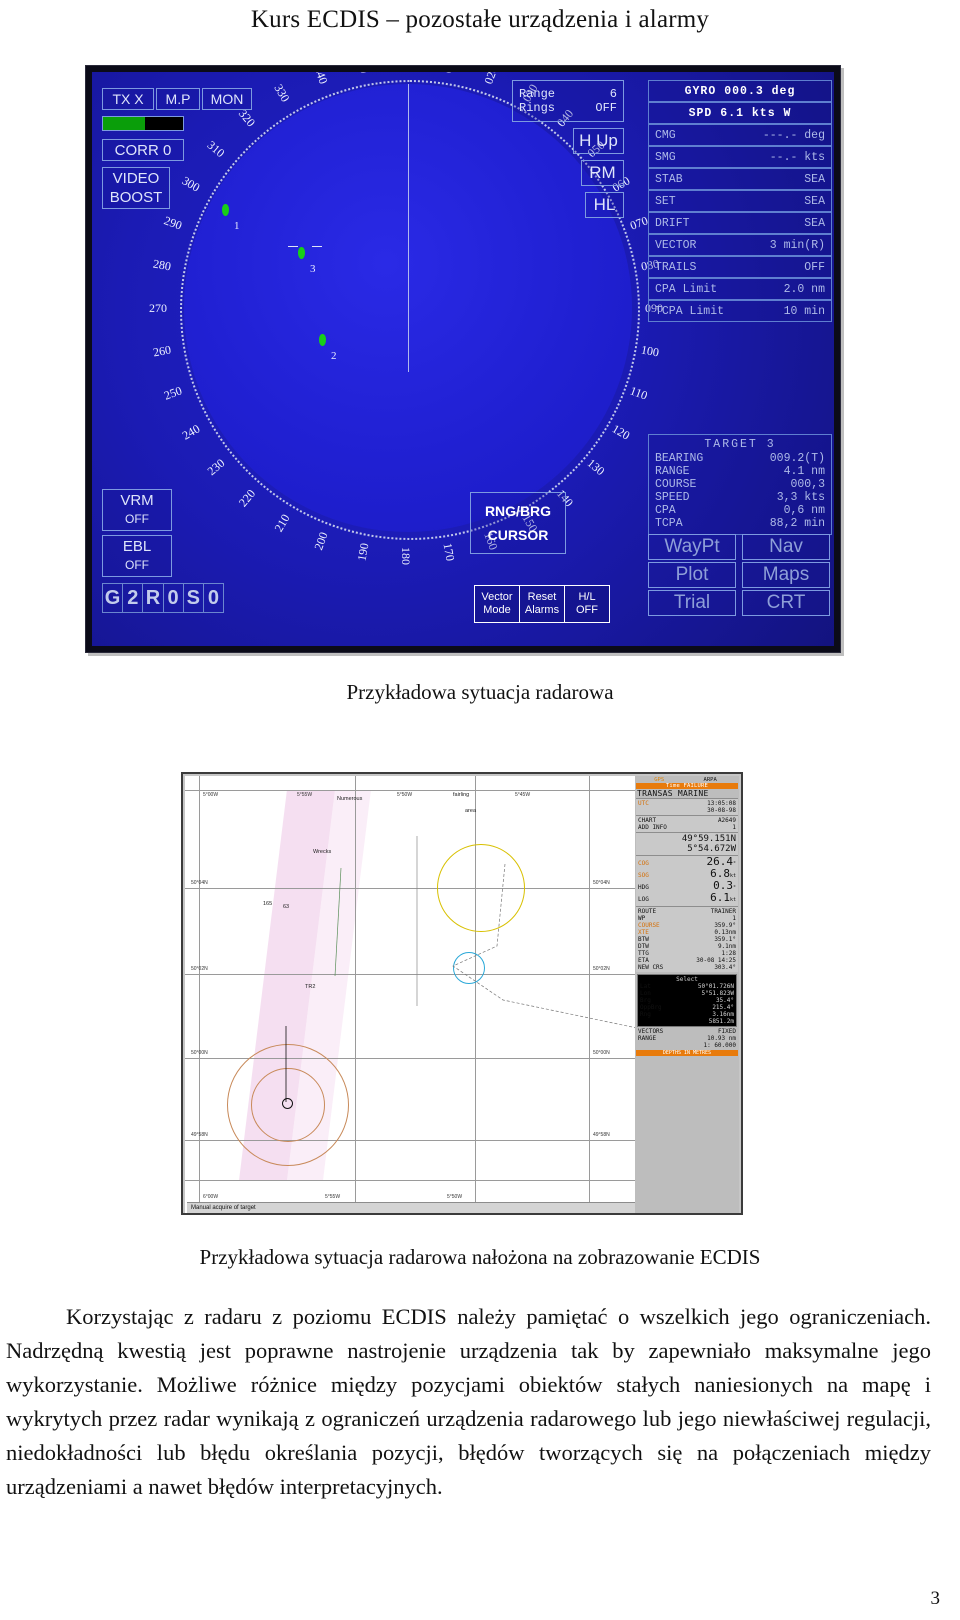  Describe the element at coordinates (814, 201) in the screenshot. I see `nav-value: SEA` at that location.